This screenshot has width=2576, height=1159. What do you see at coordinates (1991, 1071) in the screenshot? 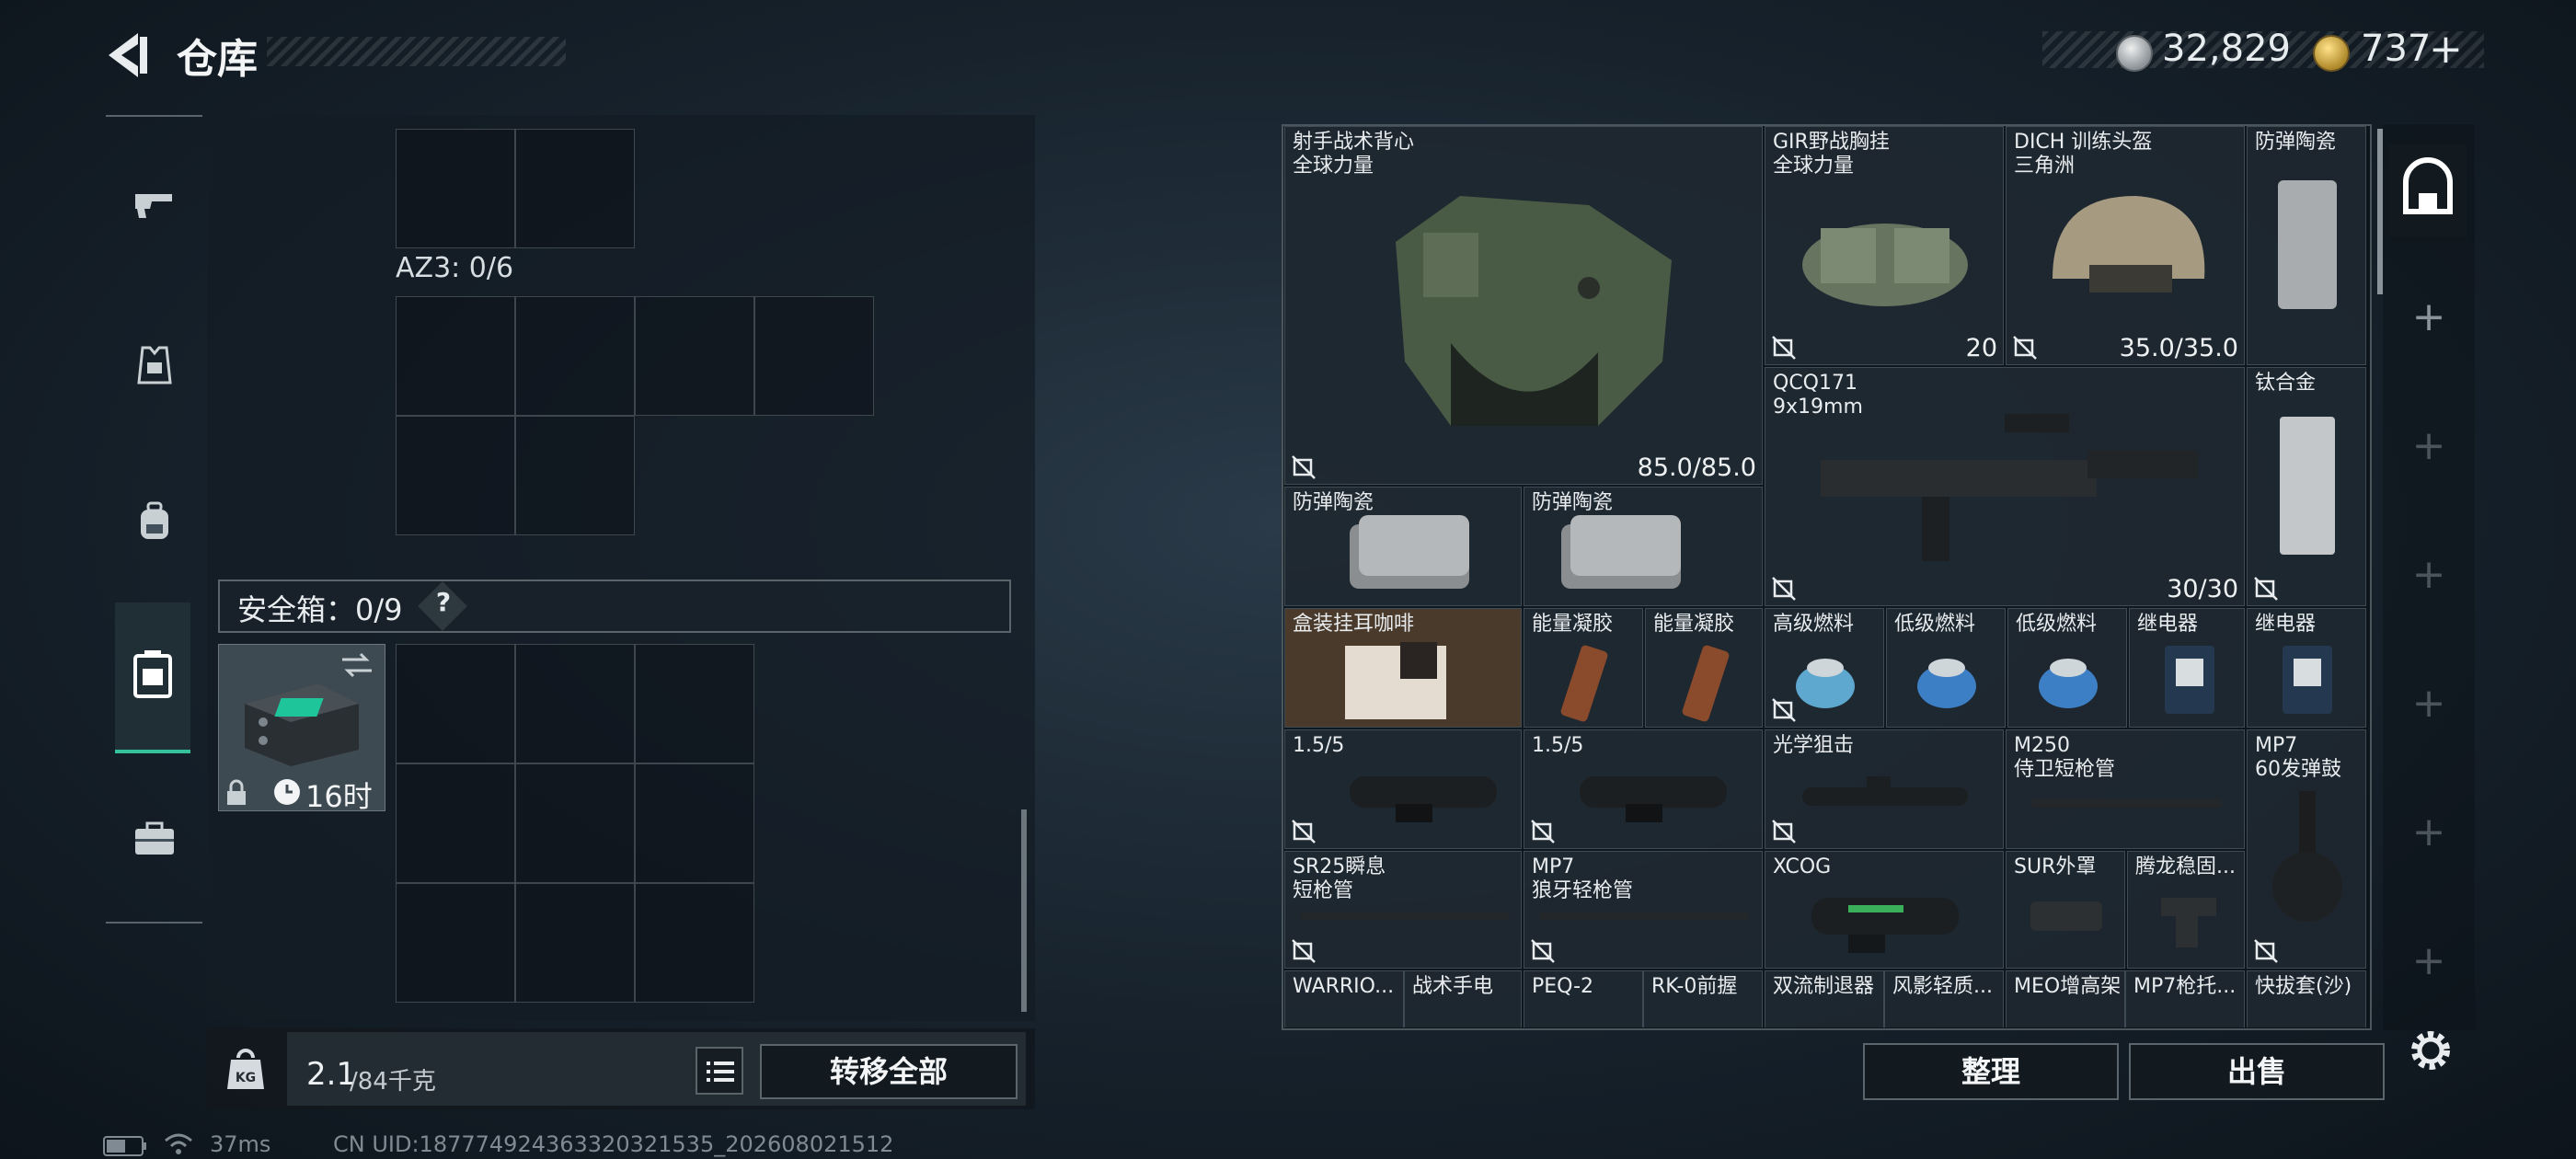
I see `sort-button: 整理` at bounding box center [1991, 1071].